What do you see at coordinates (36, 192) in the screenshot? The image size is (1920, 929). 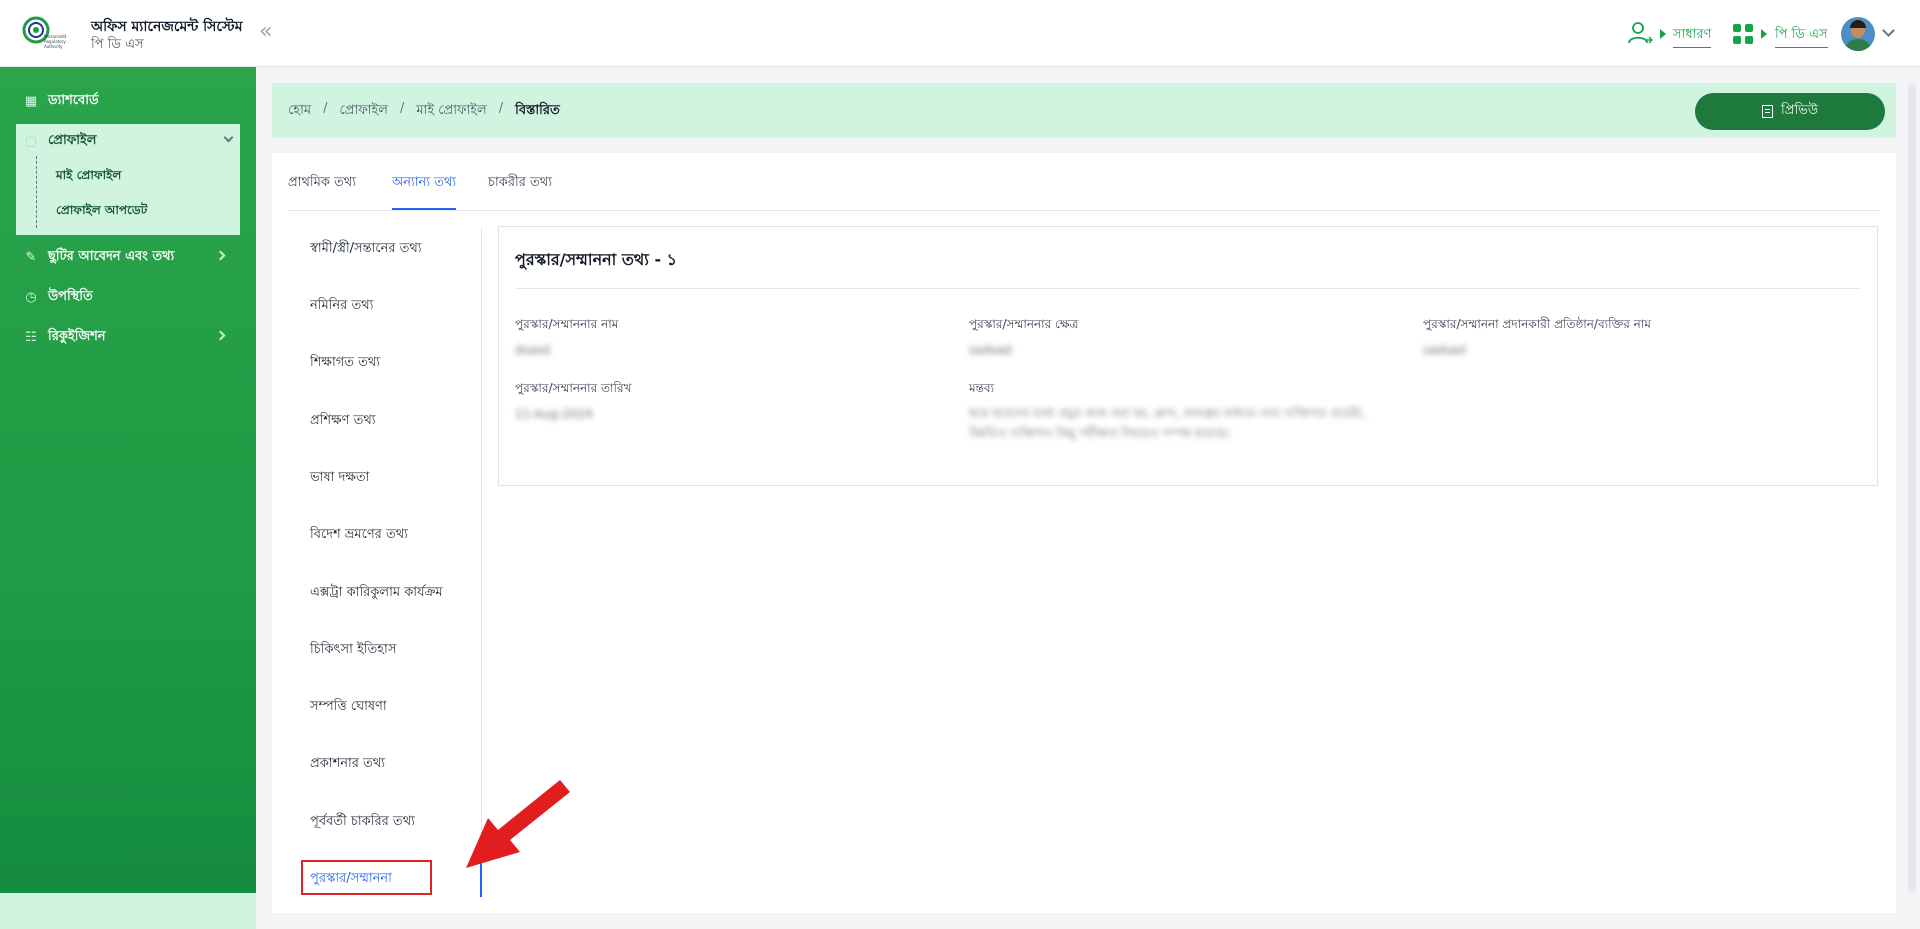 I see `tree-line` at bounding box center [36, 192].